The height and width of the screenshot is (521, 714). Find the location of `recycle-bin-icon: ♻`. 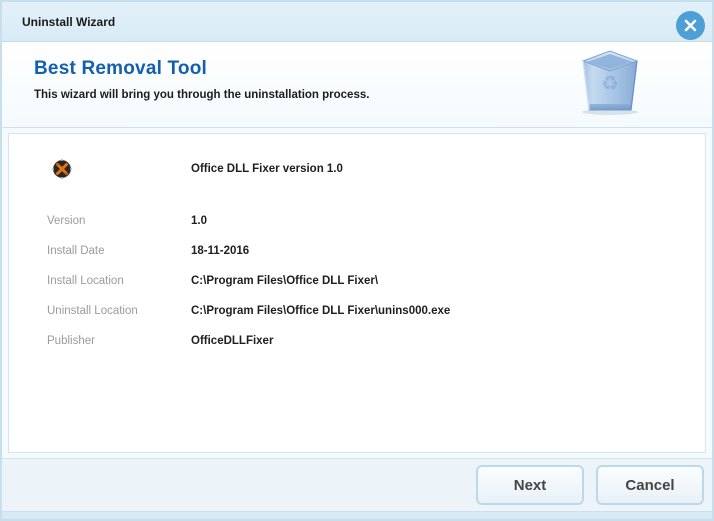

recycle-bin-icon: ♻ is located at coordinates (610, 83).